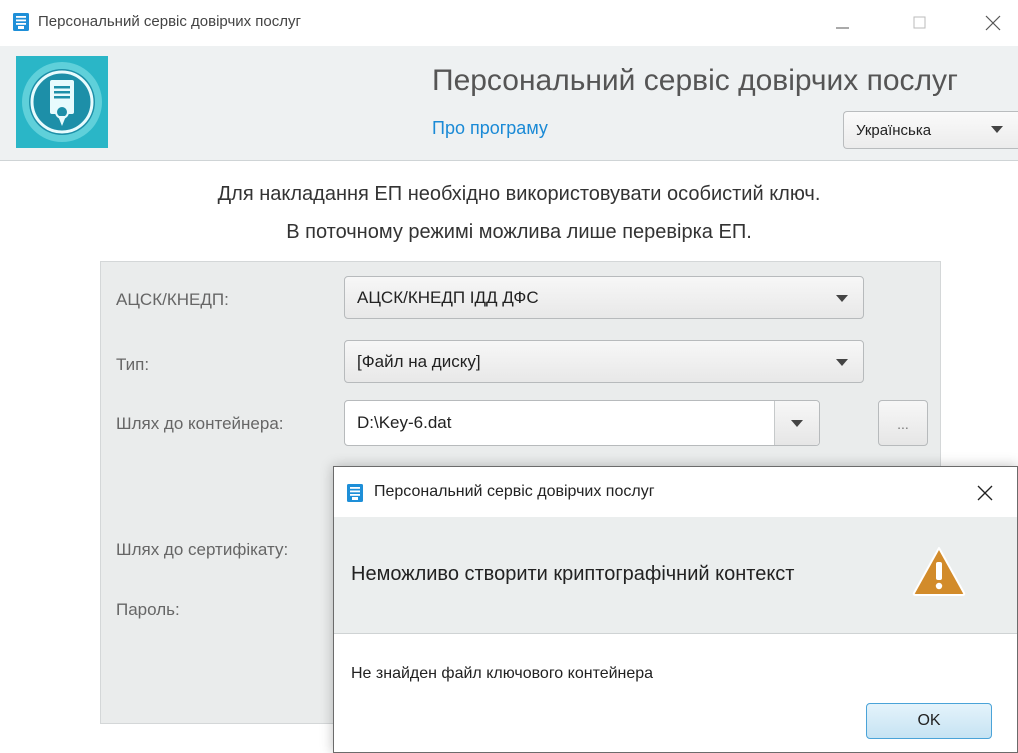 The width and height of the screenshot is (1018, 753). I want to click on ca-select: АЦСК/КНЕДП ІДД ДФС, so click(604, 297).